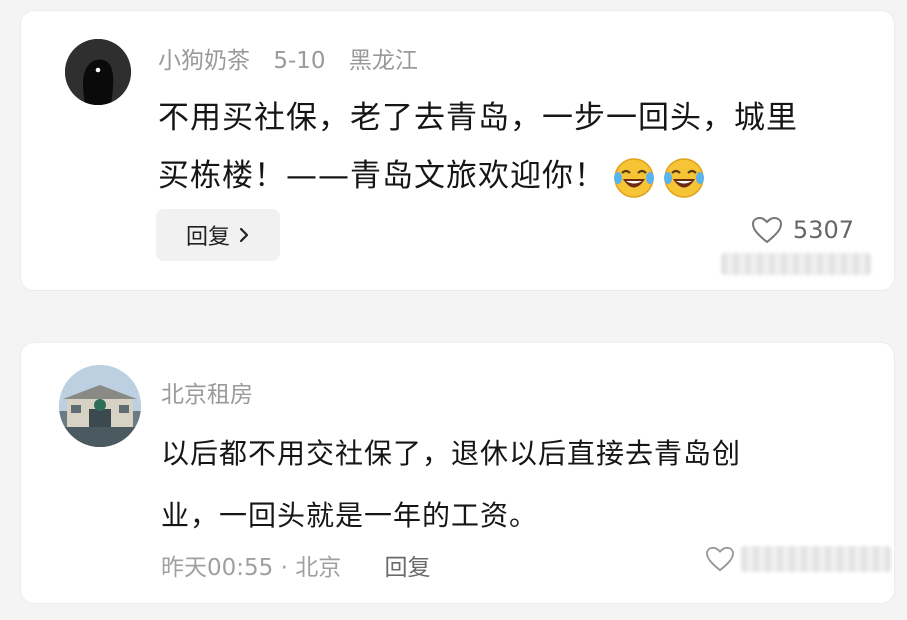 The image size is (907, 620). What do you see at coordinates (451, 485) in the screenshot?
I see `comment-text: 以后都不用交社保了，退休以后直接去青岛创 业，一回头就是一年的工资。` at bounding box center [451, 485].